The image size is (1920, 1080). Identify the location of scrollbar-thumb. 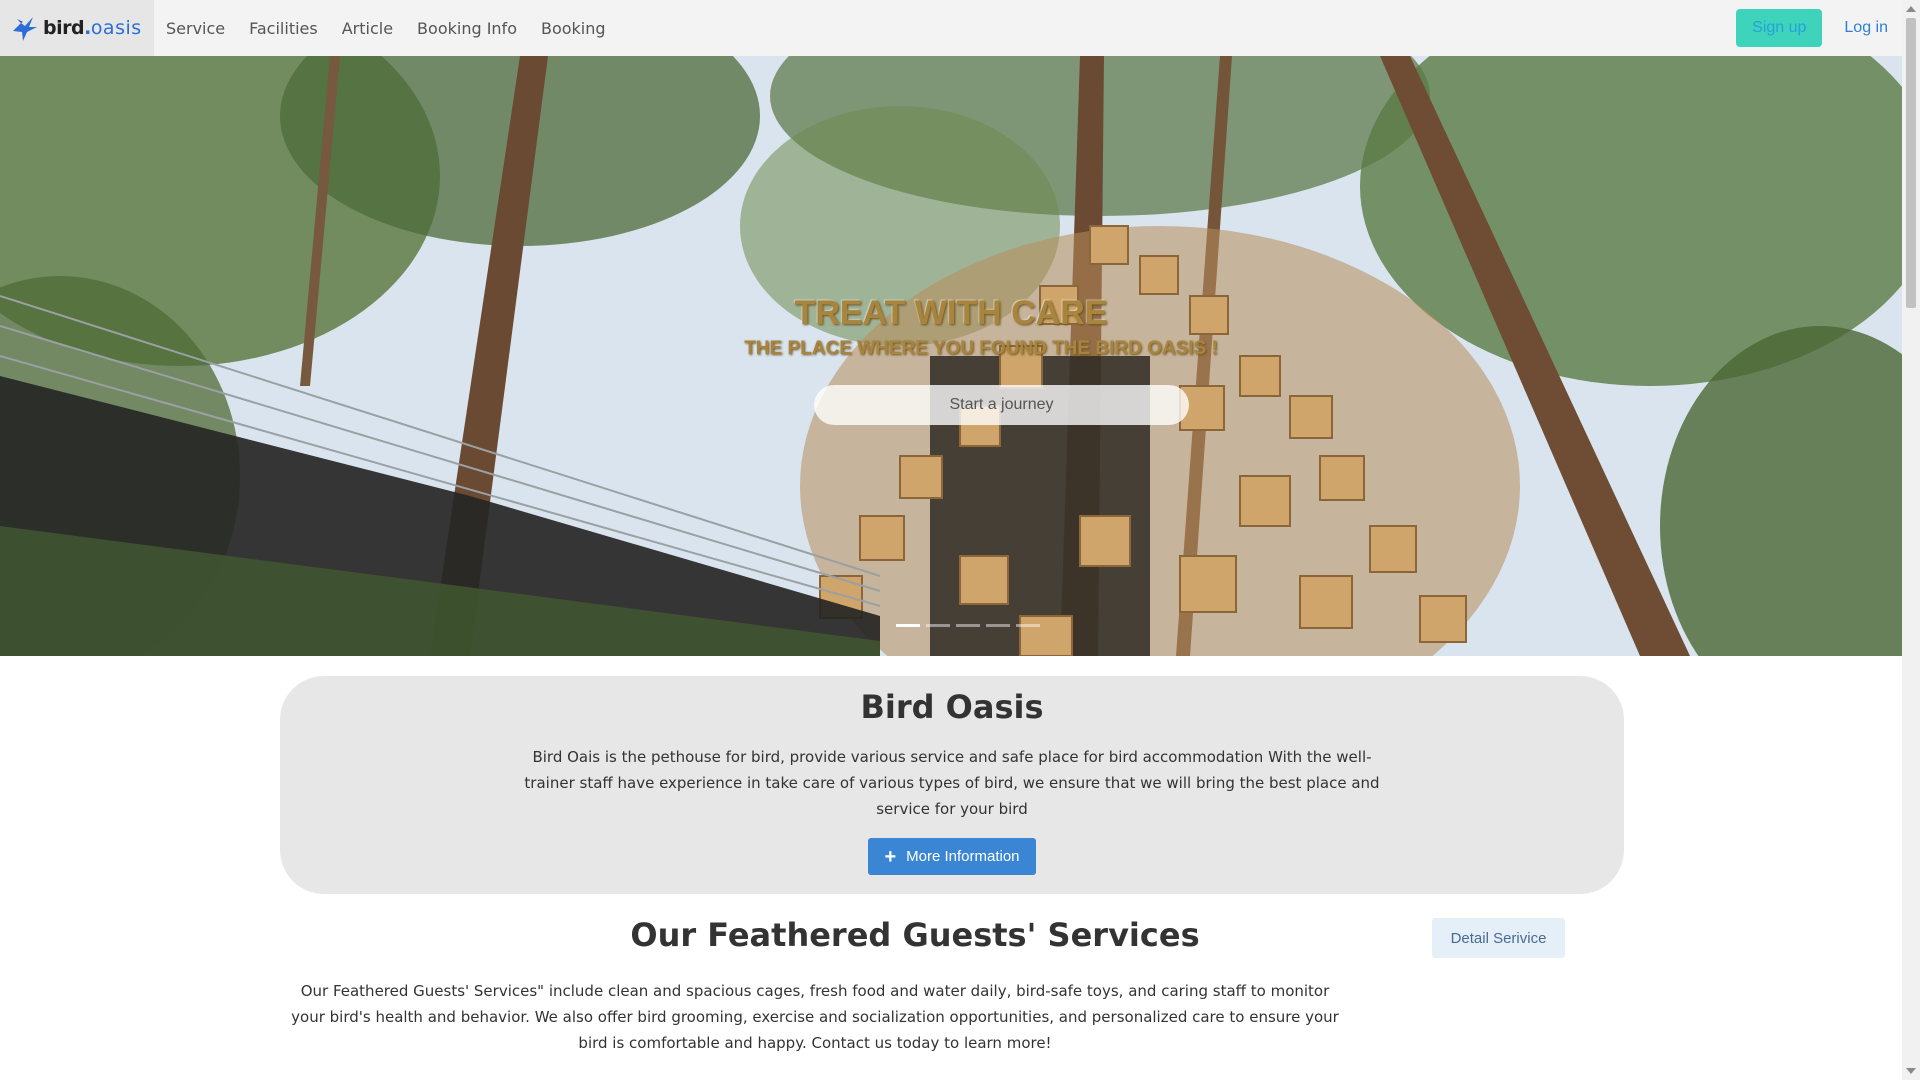
(1911, 163).